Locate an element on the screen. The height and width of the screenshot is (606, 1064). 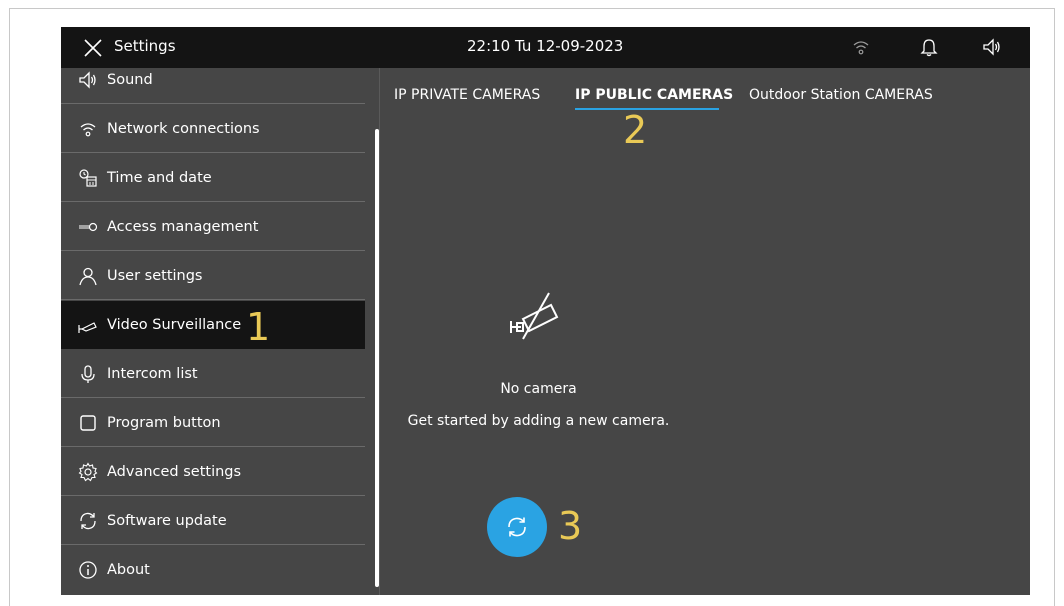
sidebar-item-about: About is located at coordinates (213, 570).